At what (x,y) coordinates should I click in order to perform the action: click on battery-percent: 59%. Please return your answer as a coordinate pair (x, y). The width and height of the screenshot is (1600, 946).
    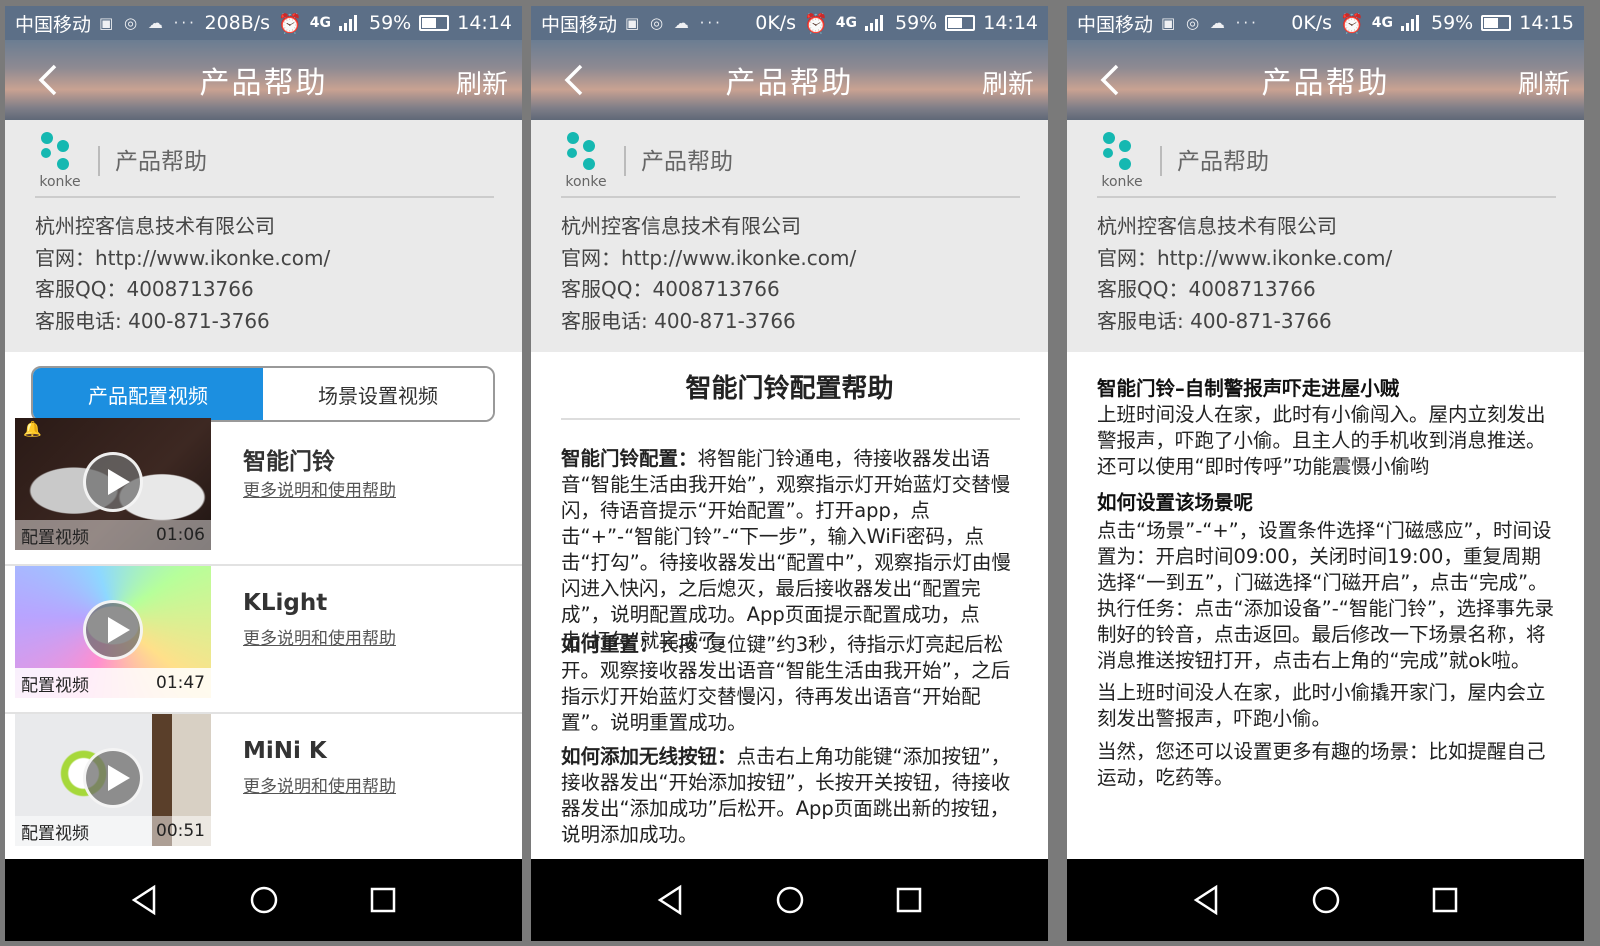
    Looking at the image, I should click on (1452, 23).